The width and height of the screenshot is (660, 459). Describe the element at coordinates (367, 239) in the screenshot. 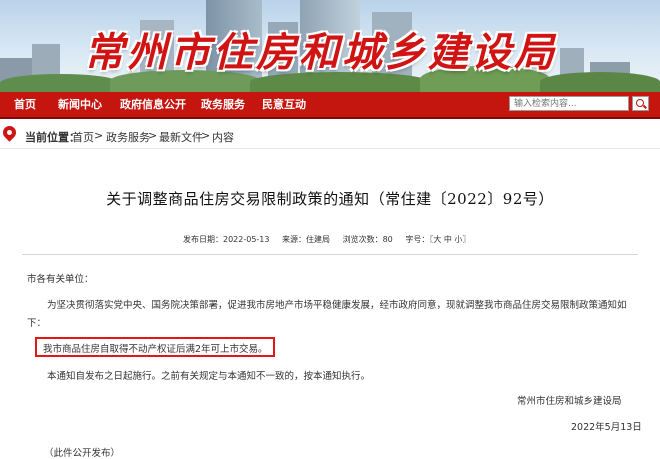

I see `view-count: 浏览次数：80` at that location.